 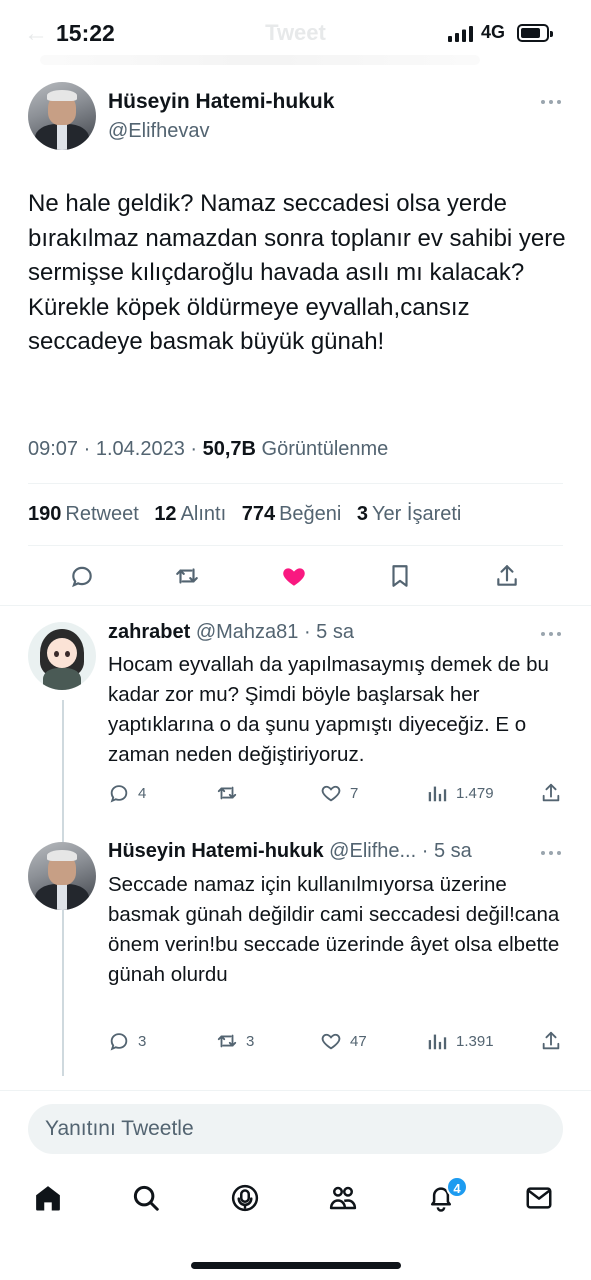 I want to click on home-icon, so click(x=48, y=1198).